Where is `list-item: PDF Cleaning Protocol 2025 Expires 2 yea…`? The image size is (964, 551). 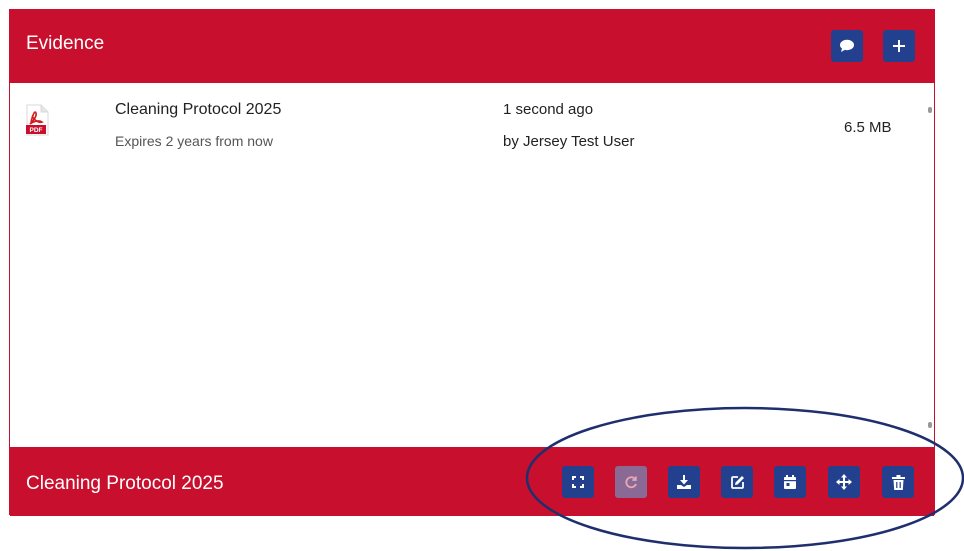
list-item: PDF Cleaning Protocol 2025 Expires 2 yea… is located at coordinates (472, 123).